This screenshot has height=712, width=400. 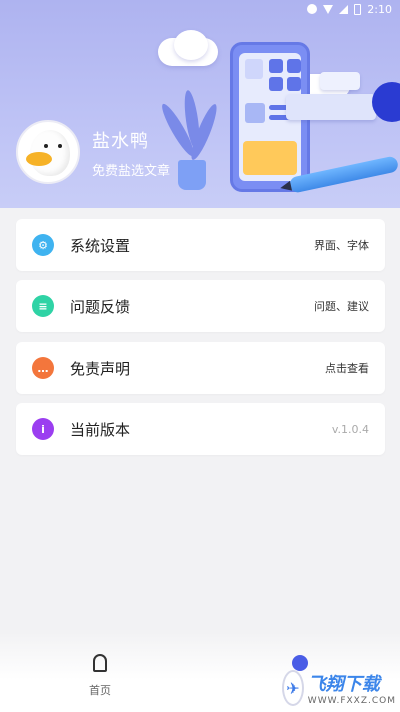 What do you see at coordinates (43, 306) in the screenshot?
I see `feedback-icon: ≡` at bounding box center [43, 306].